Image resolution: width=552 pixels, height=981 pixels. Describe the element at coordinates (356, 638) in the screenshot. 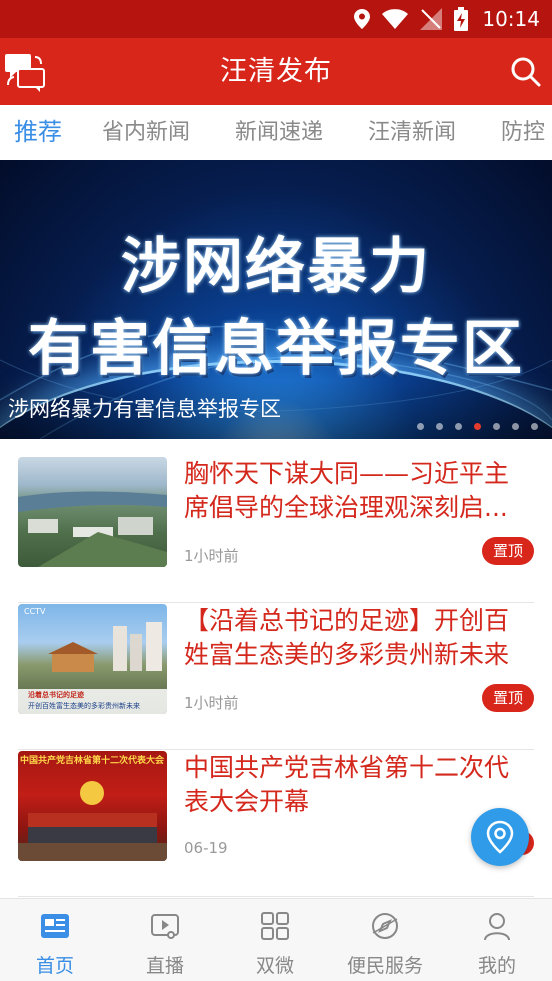

I see `news-title: 【沿着总书记的足迹】开创百姓富生态美的多彩贵州新未来` at that location.